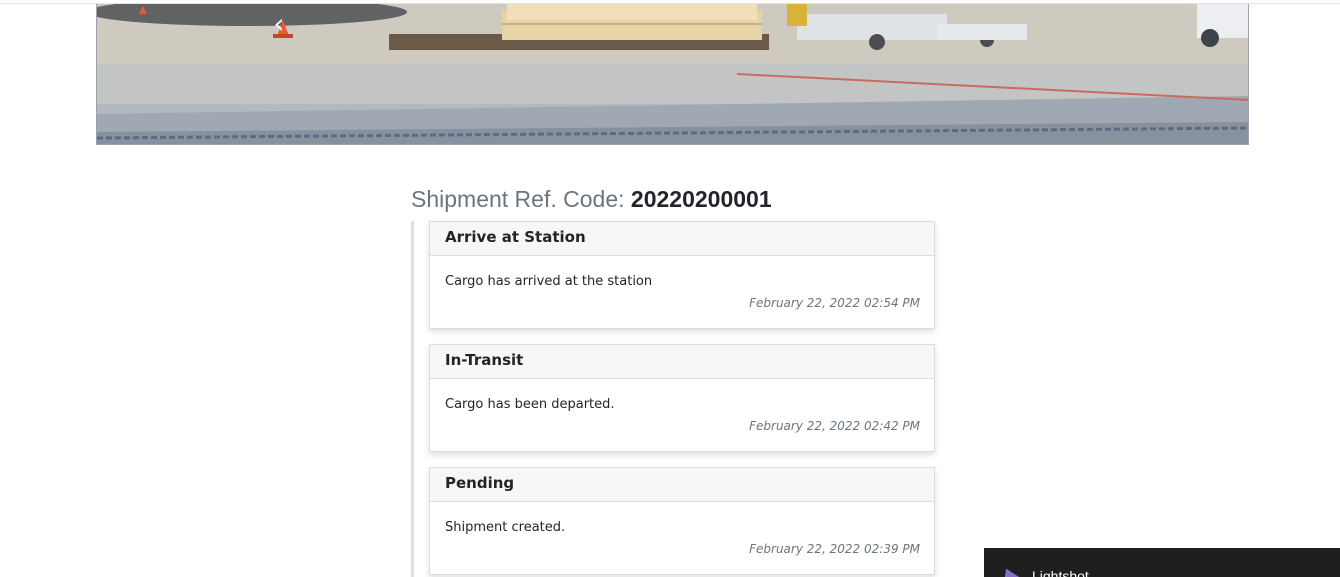  I want to click on timeline-card-timestamp: February 22, 2022 02:54 PM, so click(834, 303).